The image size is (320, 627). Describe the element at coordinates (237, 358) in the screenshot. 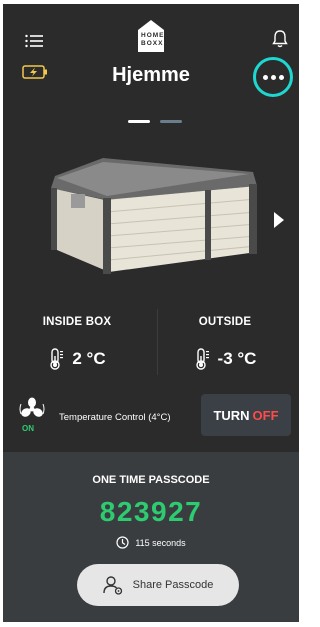

I see `outside-temperature-value: -3 °C` at that location.